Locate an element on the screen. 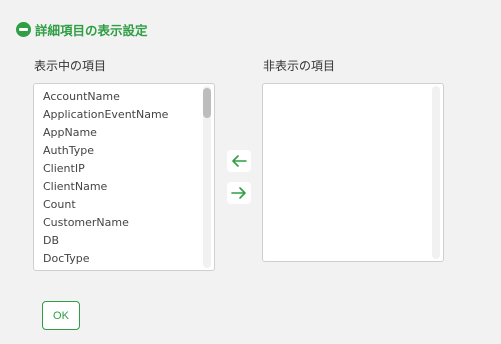 This screenshot has height=344, width=501. list-item: Count is located at coordinates (105, 205).